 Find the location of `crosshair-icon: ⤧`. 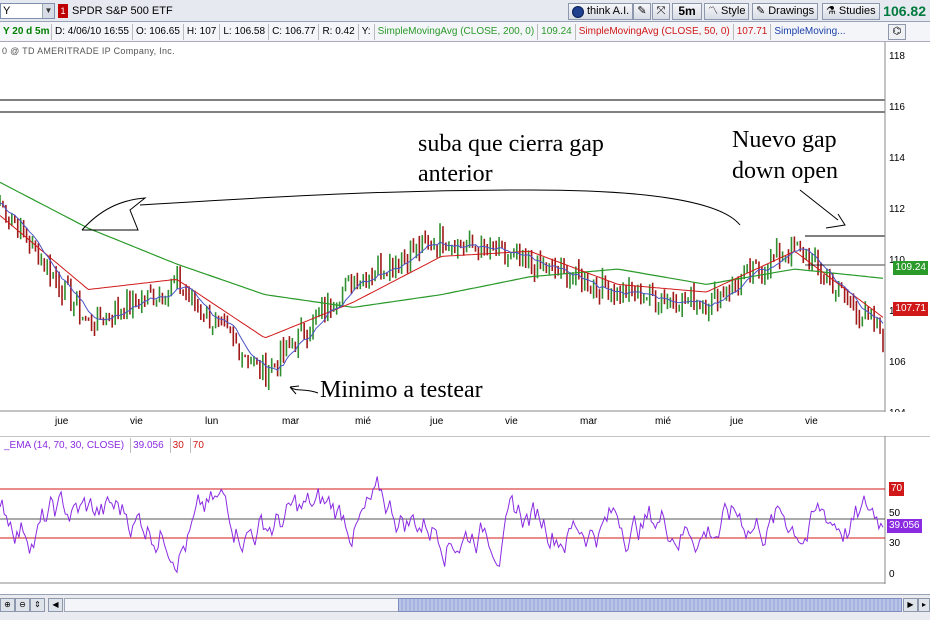

crosshair-icon: ⤧ is located at coordinates (661, 11).